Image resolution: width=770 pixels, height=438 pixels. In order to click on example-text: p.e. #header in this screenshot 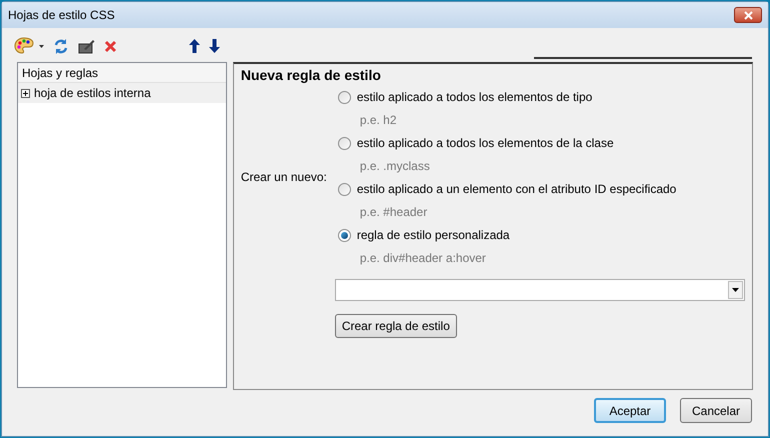, I will do `click(393, 212)`.